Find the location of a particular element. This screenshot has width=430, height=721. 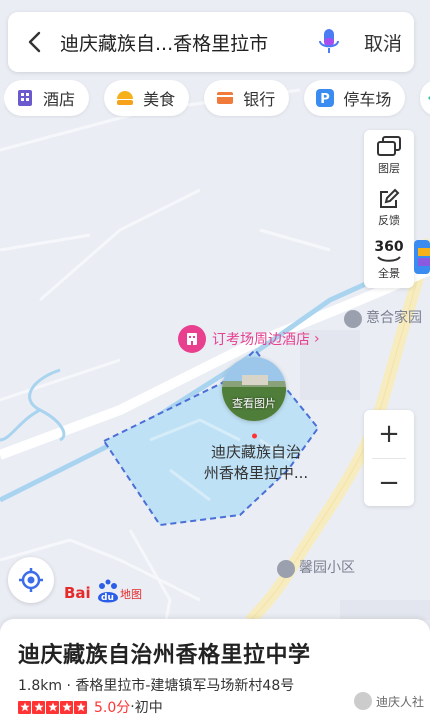

poi-photo-thumbnail is located at coordinates (254, 389).